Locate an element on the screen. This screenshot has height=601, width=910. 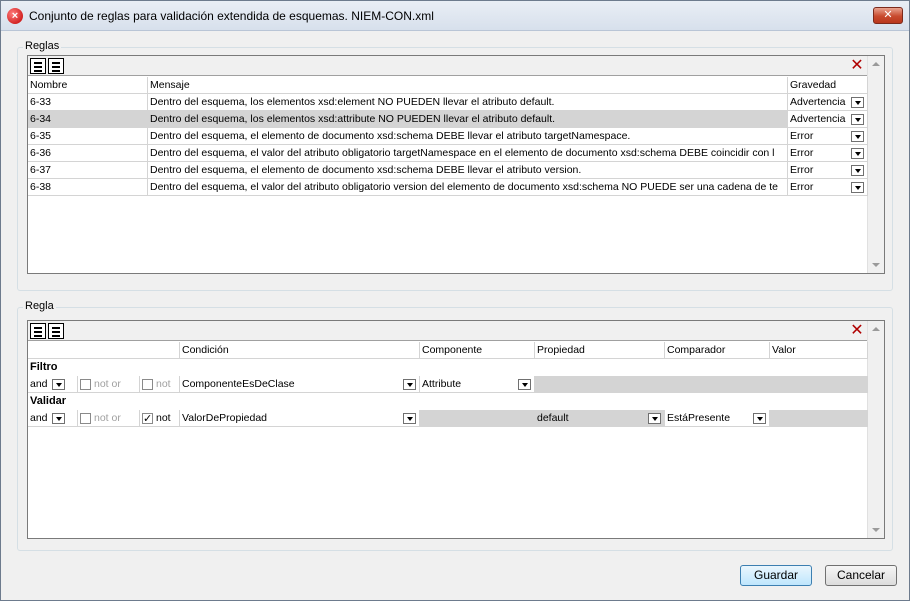
rules-toolbar: ✕ is located at coordinates (447, 66).